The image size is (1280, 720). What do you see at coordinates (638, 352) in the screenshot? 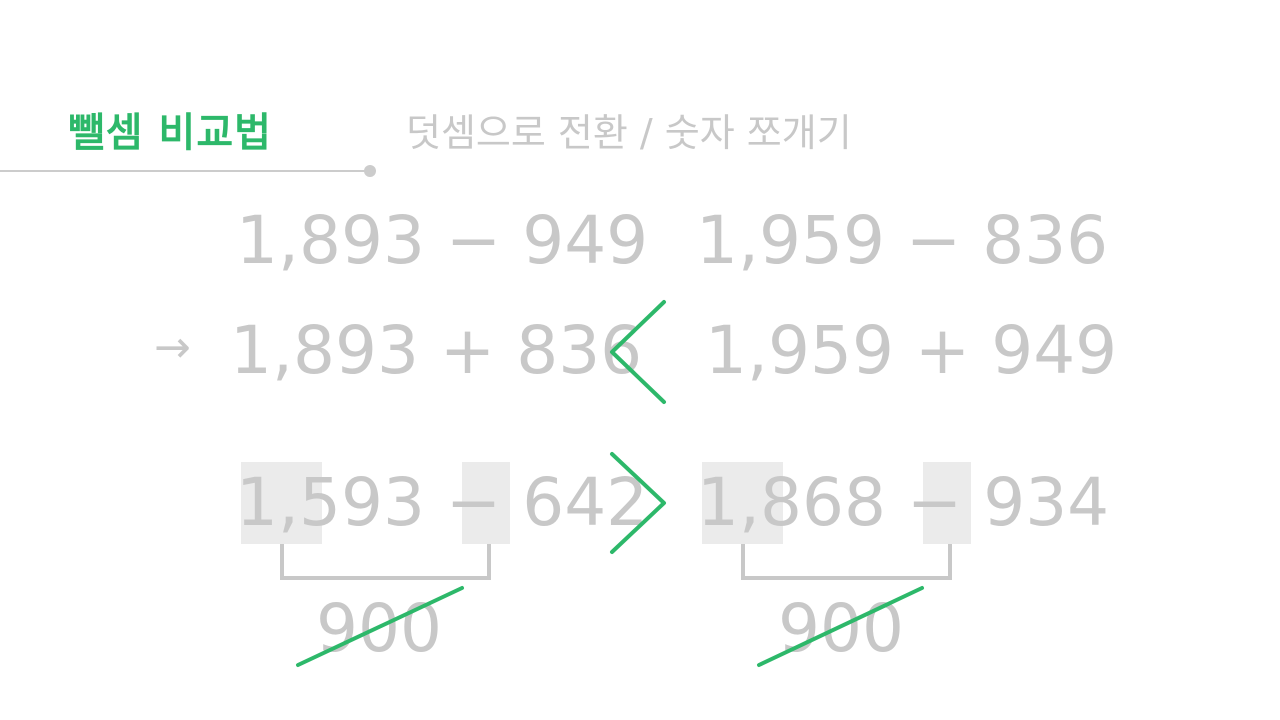
I see `less-than-icon` at bounding box center [638, 352].